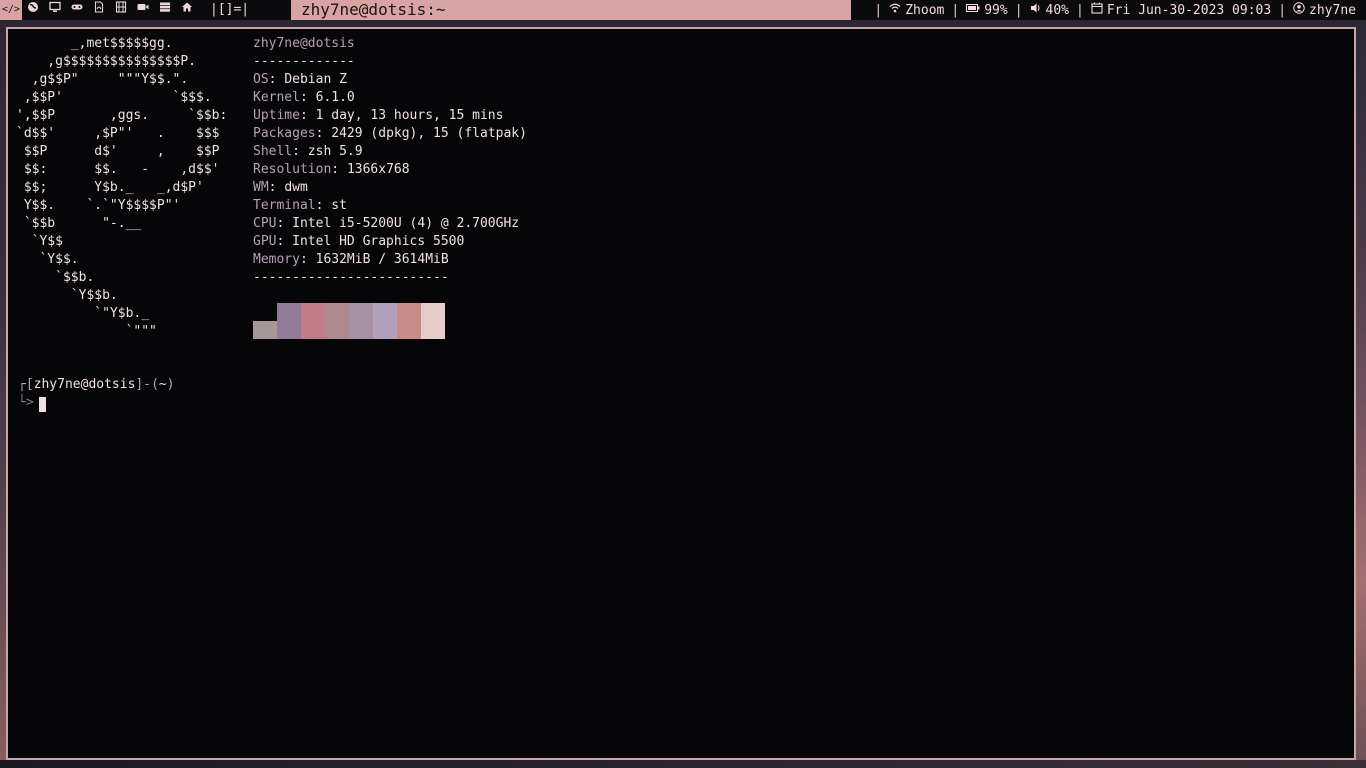 This screenshot has height=768, width=1366. I want to click on volume-status: 40%, so click(1049, 10).